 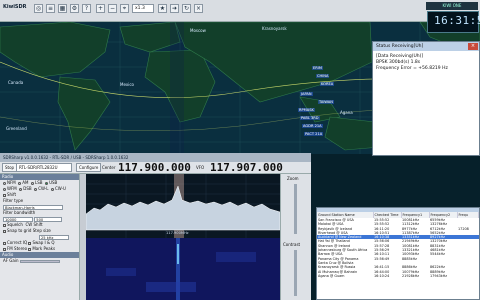 I want to click on city-label: Krasnoyarsk, so click(x=274, y=28).